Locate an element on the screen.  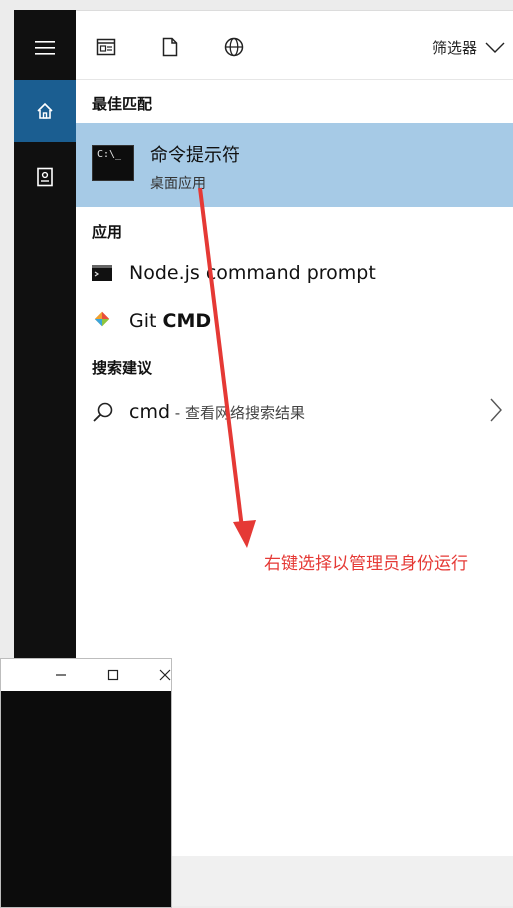
filter-dropdown: 筛选器 is located at coordinates (468, 47).